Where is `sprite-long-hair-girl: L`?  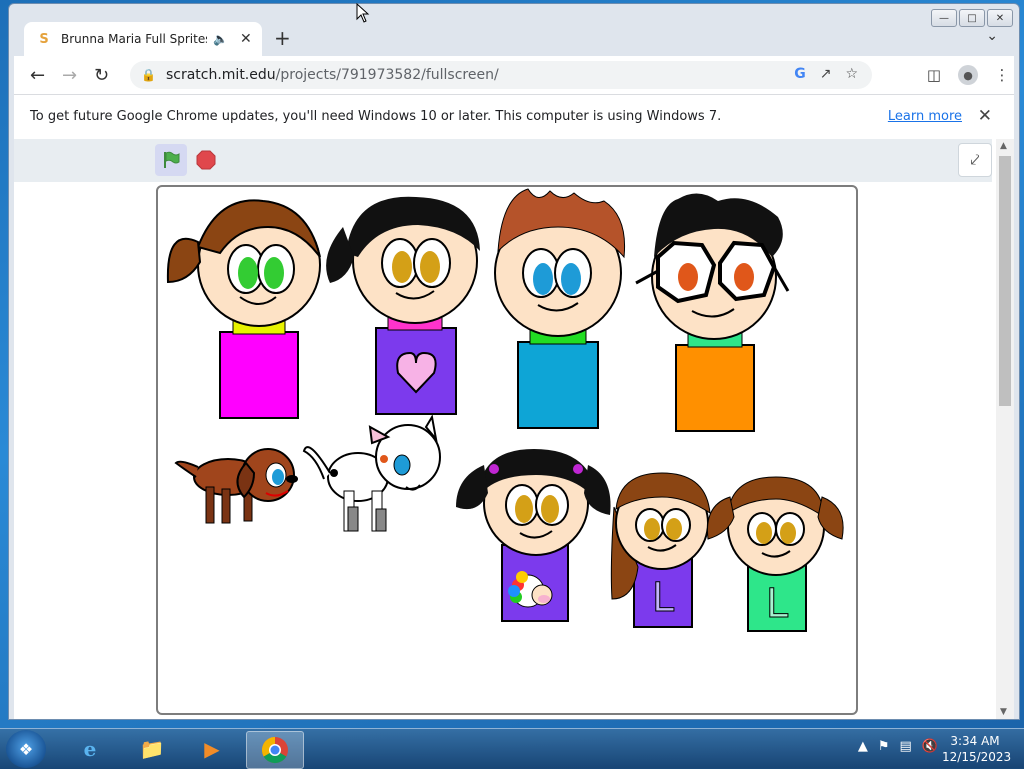 sprite-long-hair-girl: L is located at coordinates (660, 550).